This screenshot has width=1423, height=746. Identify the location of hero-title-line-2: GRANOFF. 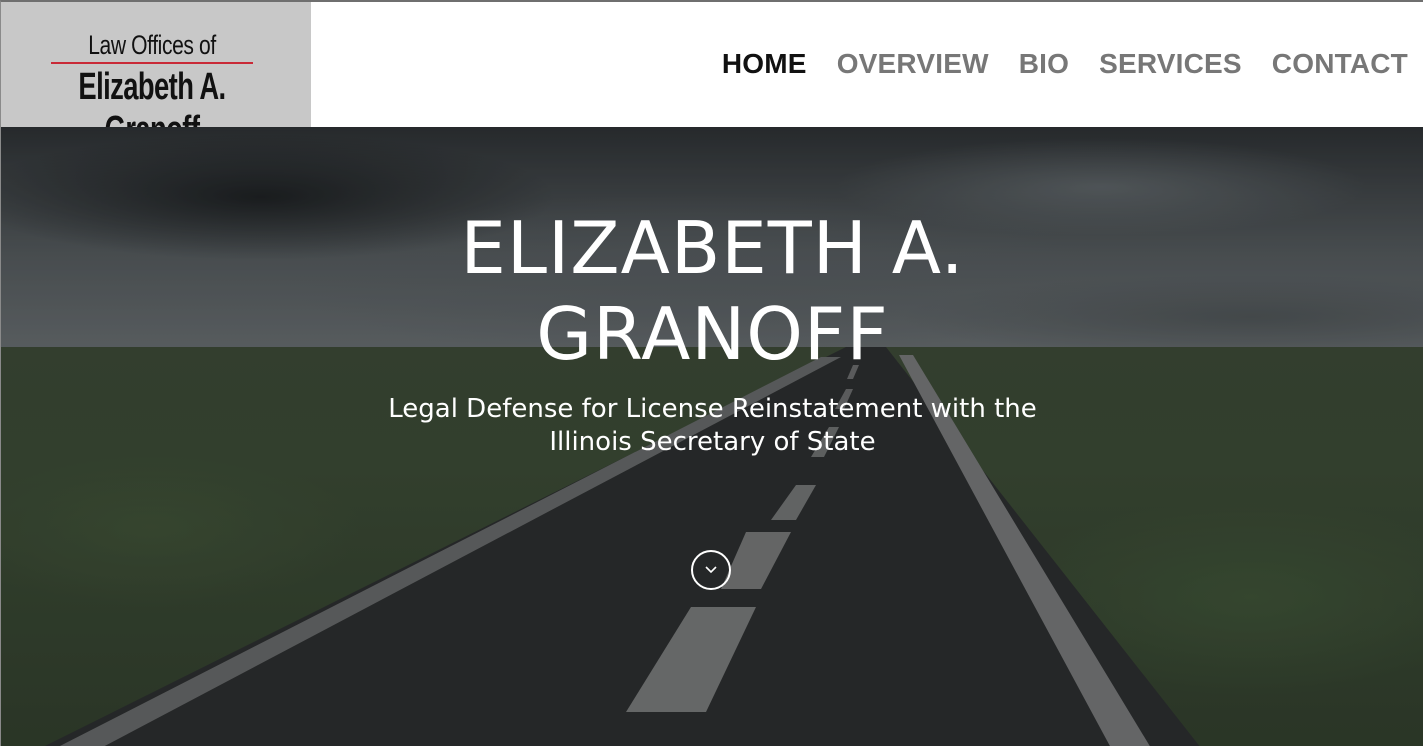
(712, 334).